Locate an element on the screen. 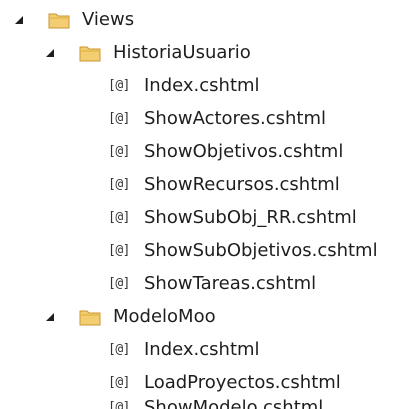 Image resolution: width=401 pixels, height=409 pixels. tree-item-file: [@] ShowSubObjetivos.cshtml is located at coordinates (200, 251).